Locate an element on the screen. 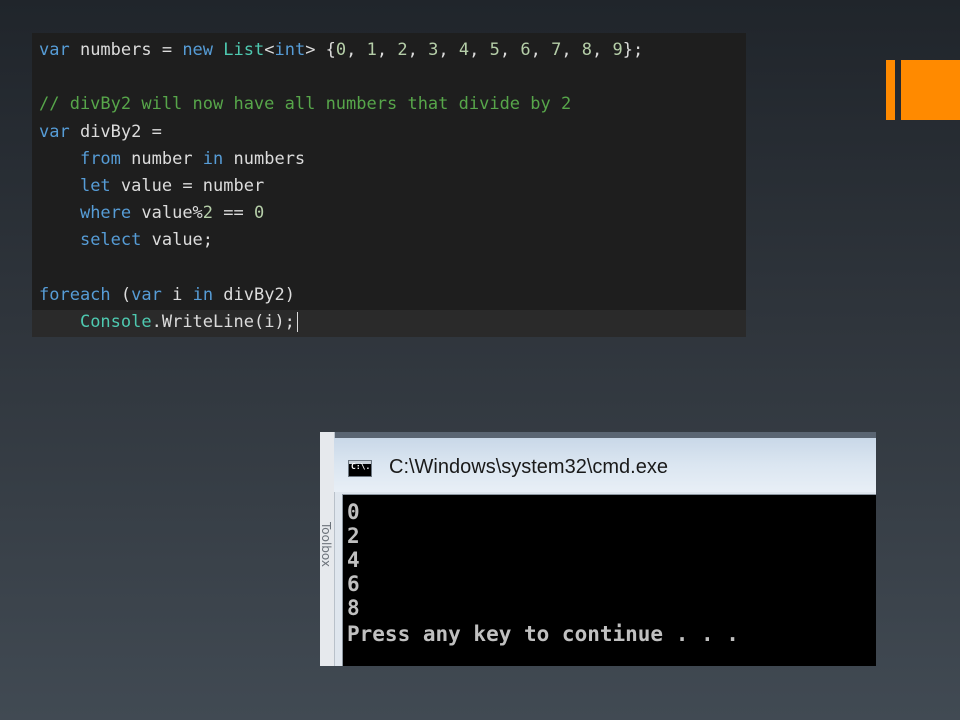  code-token: 1 is located at coordinates (371, 50).